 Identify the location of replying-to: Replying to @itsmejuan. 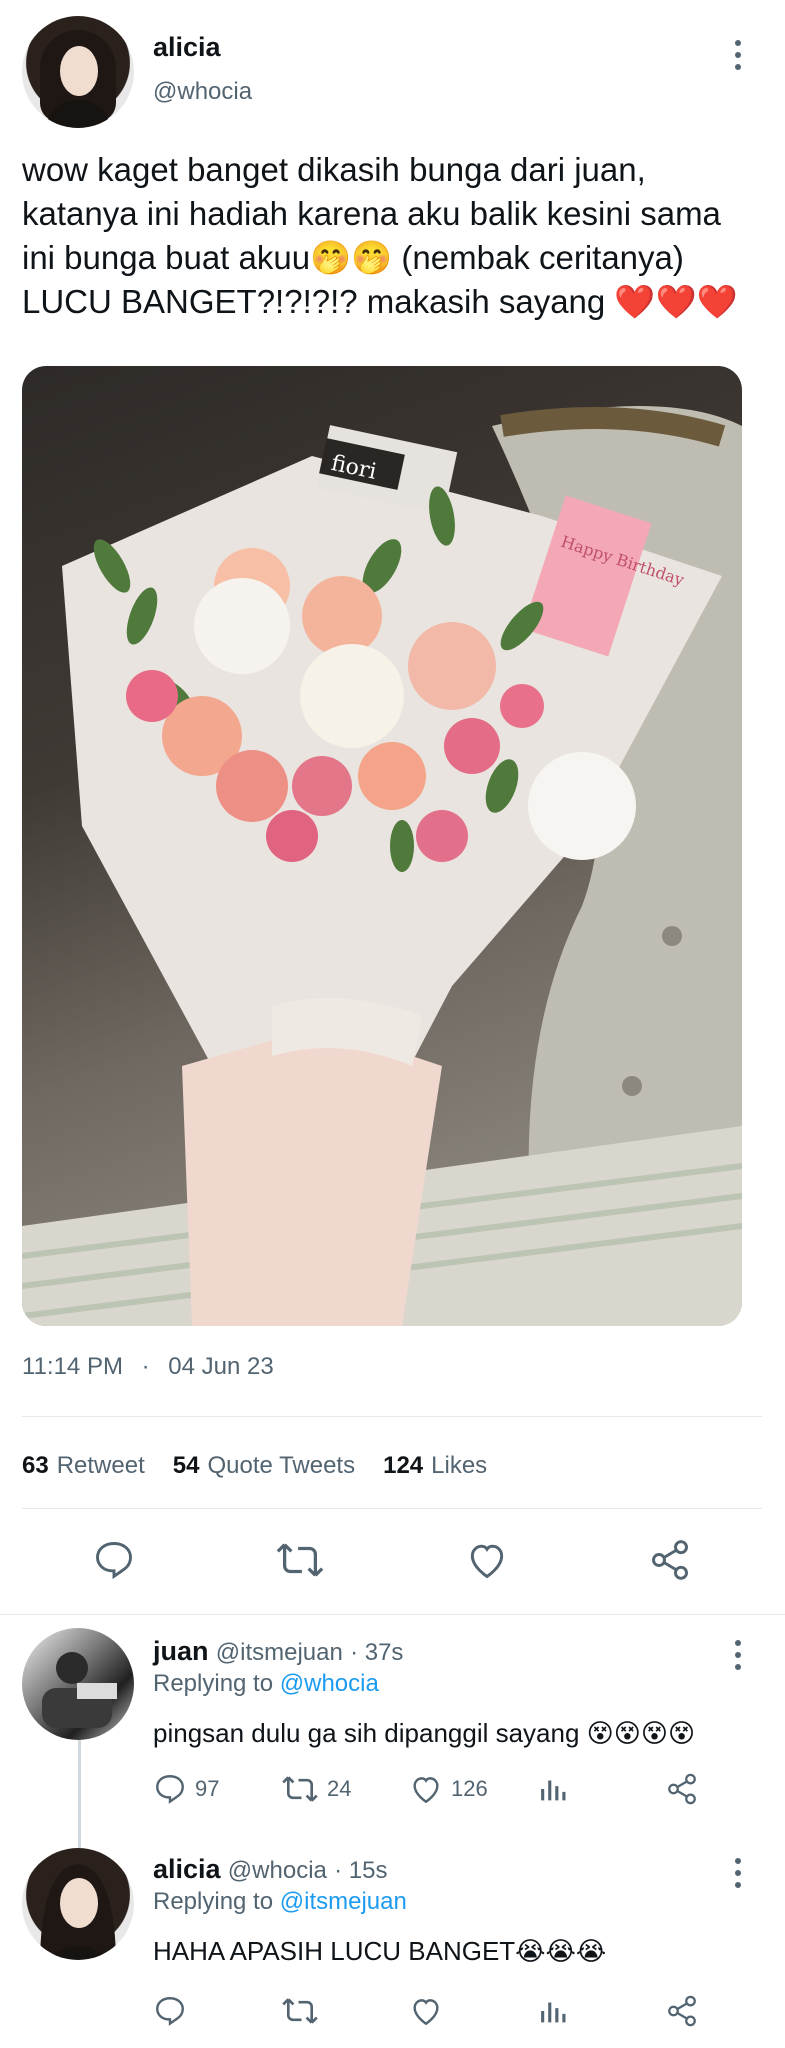
(280, 1901).